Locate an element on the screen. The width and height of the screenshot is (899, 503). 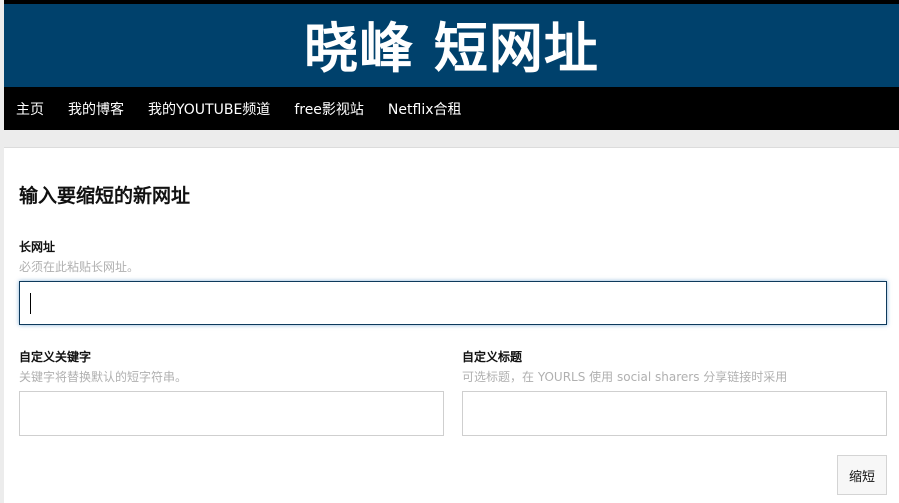
main-nav: 主页 我的博客 我的YOUTUBE频道 free影视站 Netflix合租 is located at coordinates (451, 108).